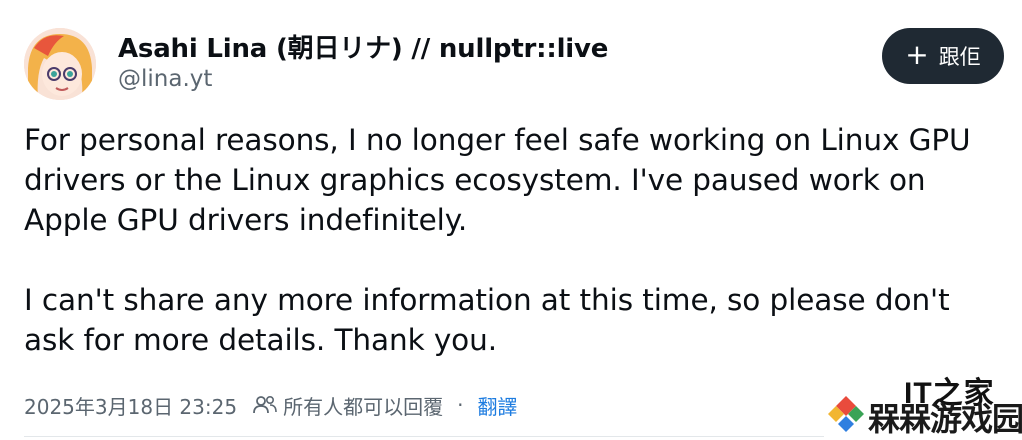 This screenshot has height=440, width=1022. What do you see at coordinates (265, 405) in the screenshot?
I see `people-icon` at bounding box center [265, 405].